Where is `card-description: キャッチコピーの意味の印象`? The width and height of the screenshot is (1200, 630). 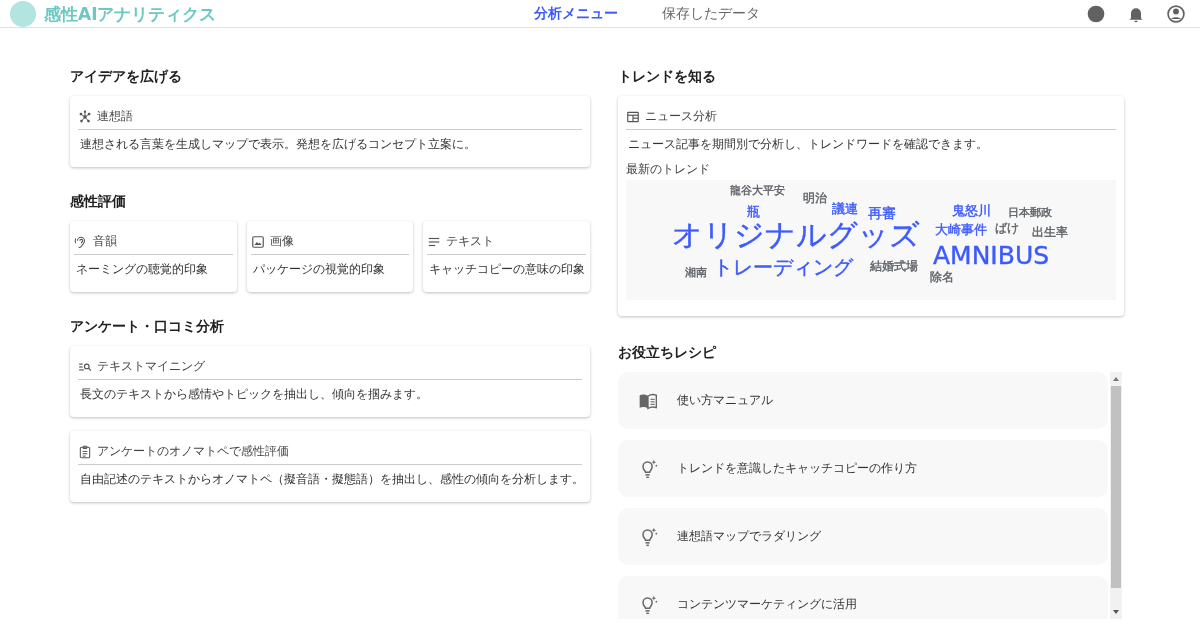 card-description: キャッチコピーの意味の印象 is located at coordinates (507, 269).